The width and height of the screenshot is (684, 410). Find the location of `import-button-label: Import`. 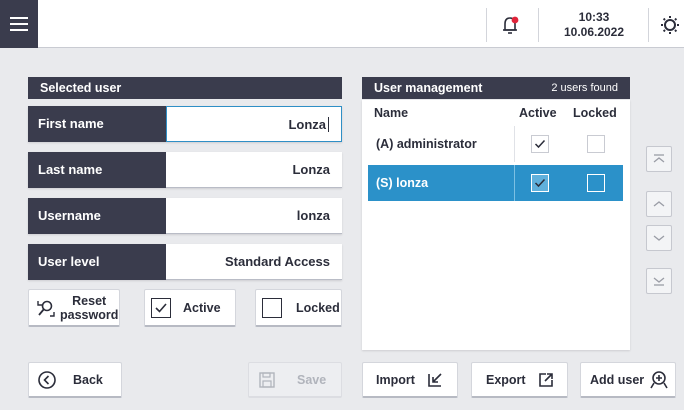

import-button-label: Import is located at coordinates (395, 379).